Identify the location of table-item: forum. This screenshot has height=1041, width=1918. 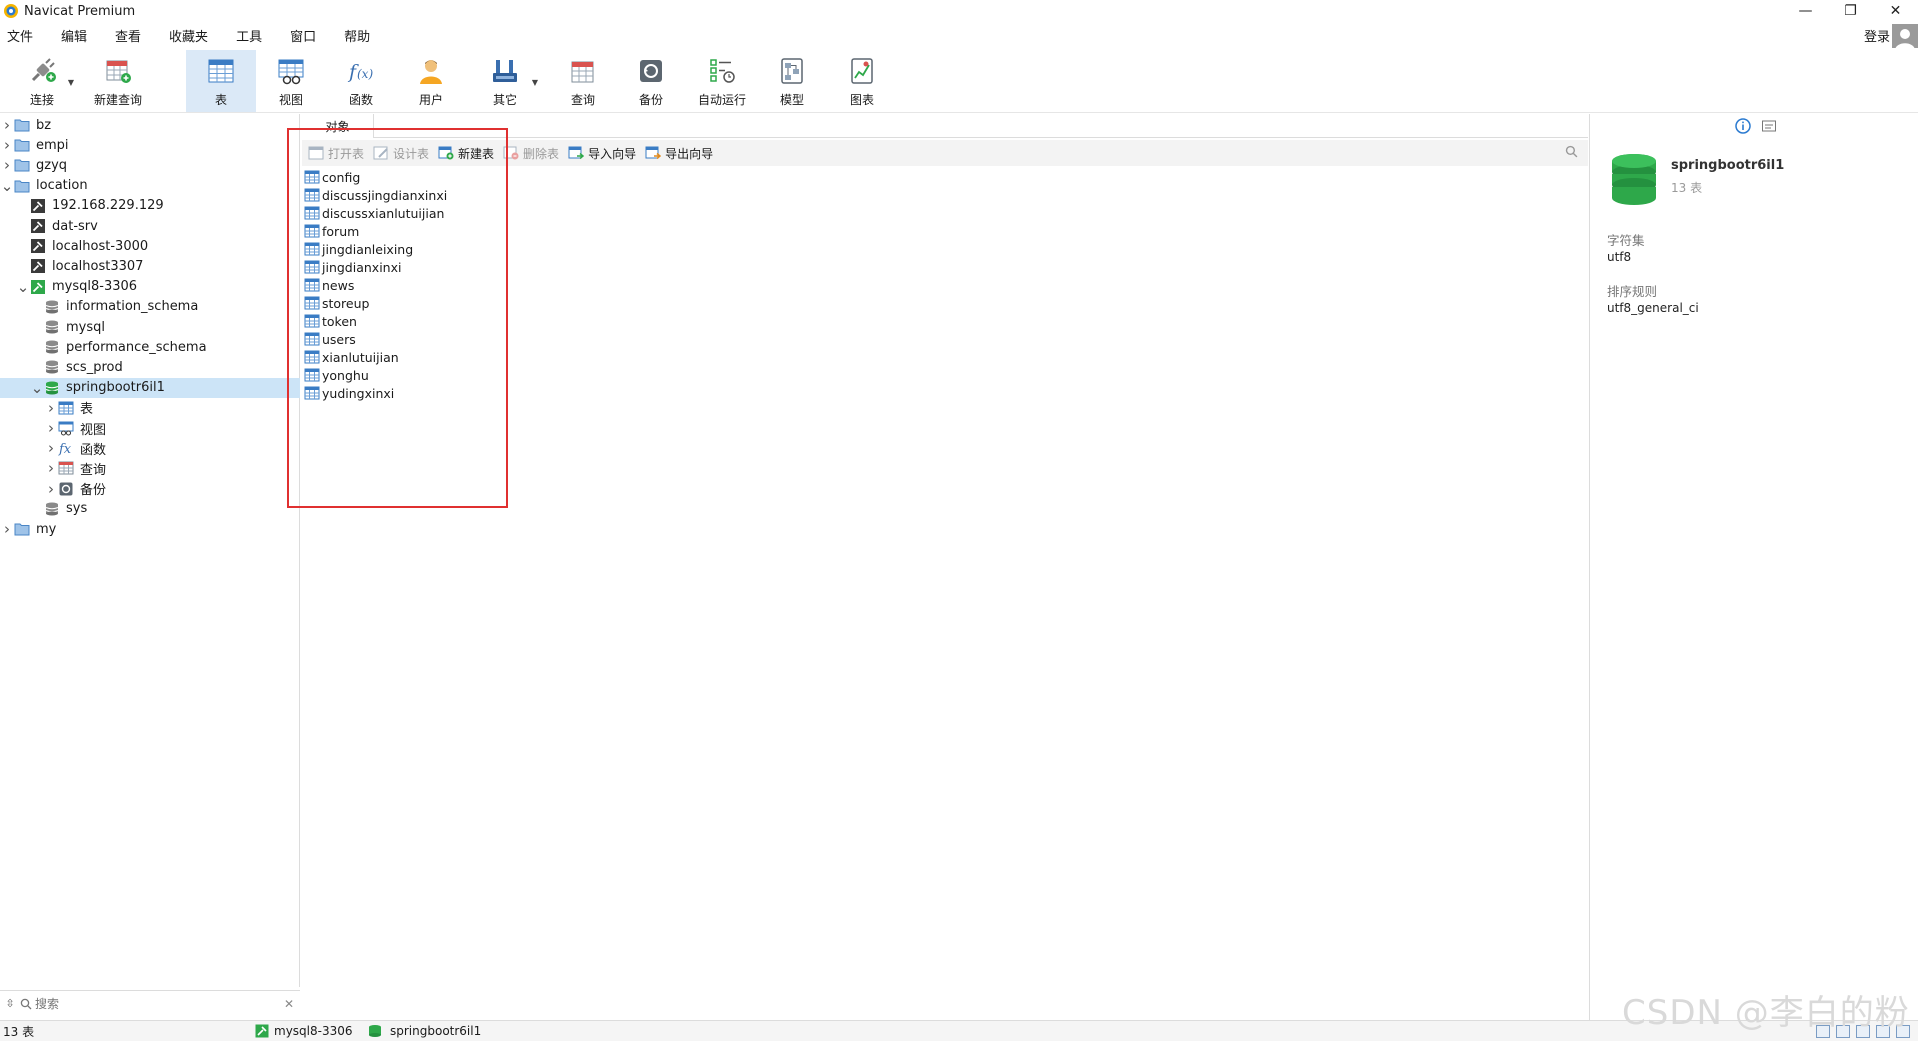
(652, 231).